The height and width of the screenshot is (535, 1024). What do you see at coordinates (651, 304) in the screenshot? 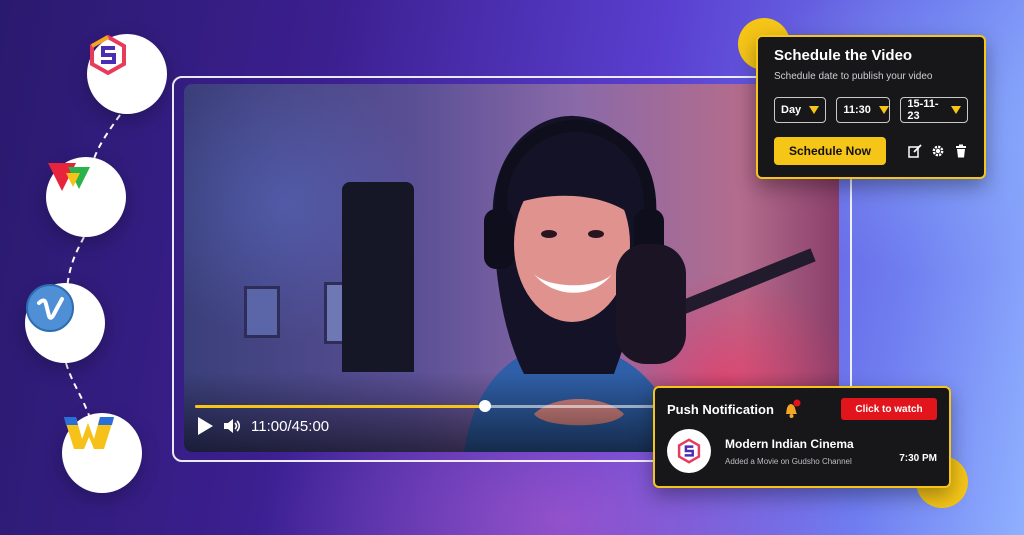
I see `microphone` at bounding box center [651, 304].